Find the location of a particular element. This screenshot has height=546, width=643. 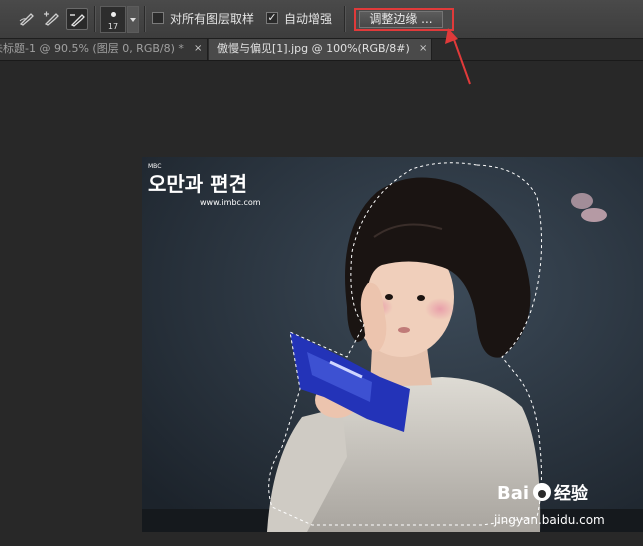

tab-untitled: 未标题-1 @ 90.5% (图层 0, RGB/8) * × is located at coordinates (104, 49).